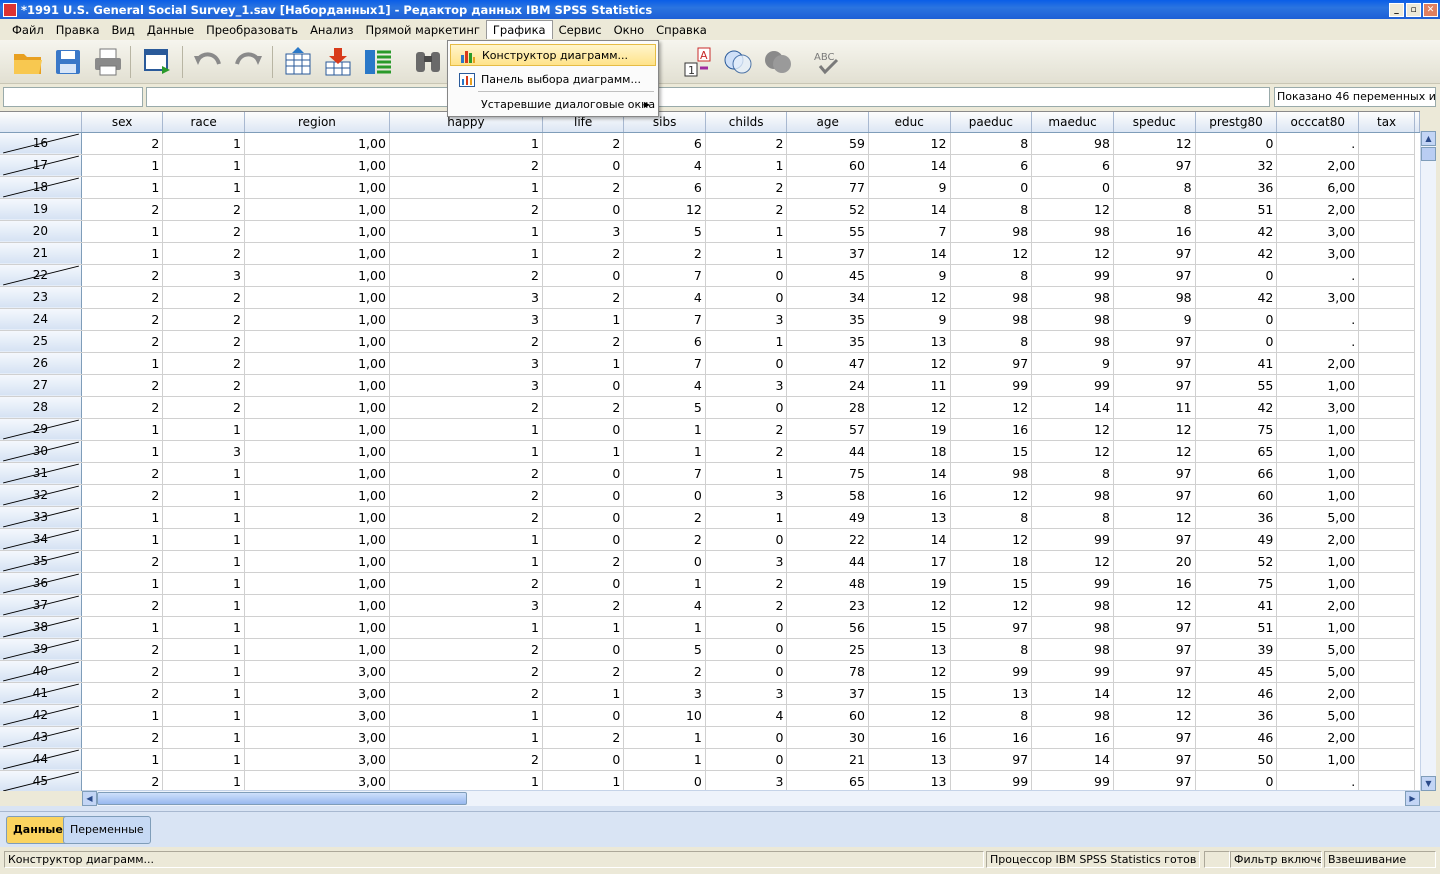 The width and height of the screenshot is (1440, 874). Describe the element at coordinates (664, 649) in the screenshot. I see `data-cell: 5` at that location.